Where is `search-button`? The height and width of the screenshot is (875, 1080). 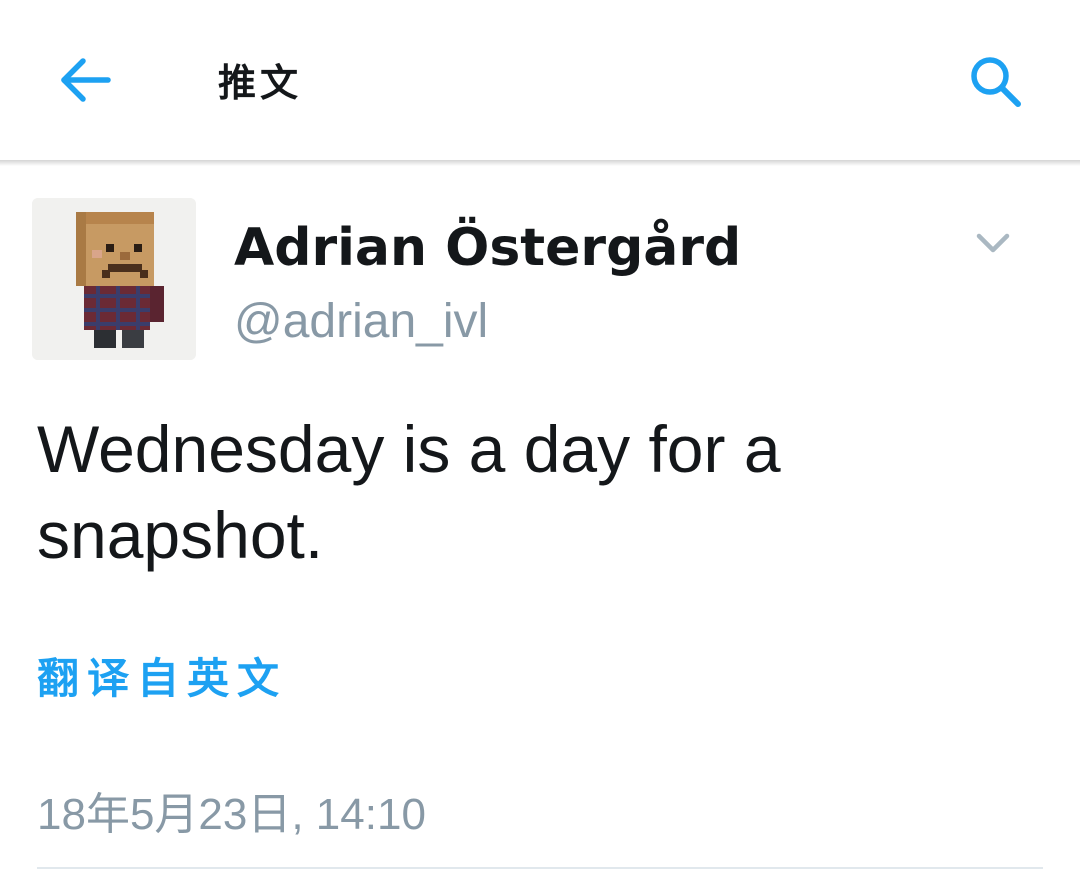 search-button is located at coordinates (996, 82).